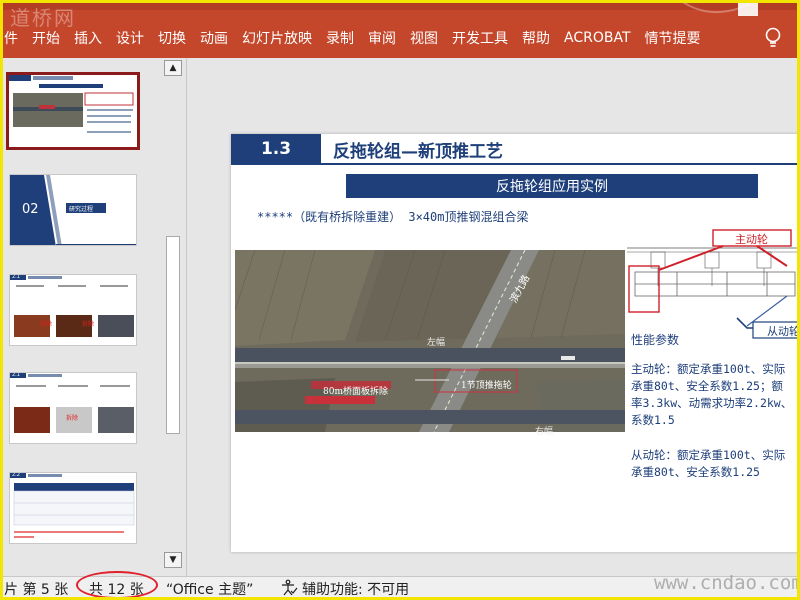  Describe the element at coordinates (88, 38) in the screenshot. I see `tab-insert: 插入` at that location.